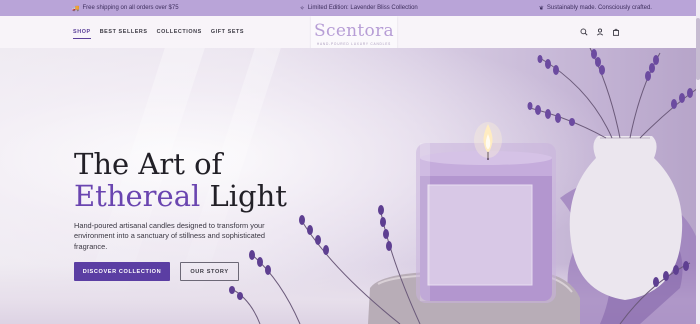  I want to click on our-story-button: OUR STORY, so click(209, 271).